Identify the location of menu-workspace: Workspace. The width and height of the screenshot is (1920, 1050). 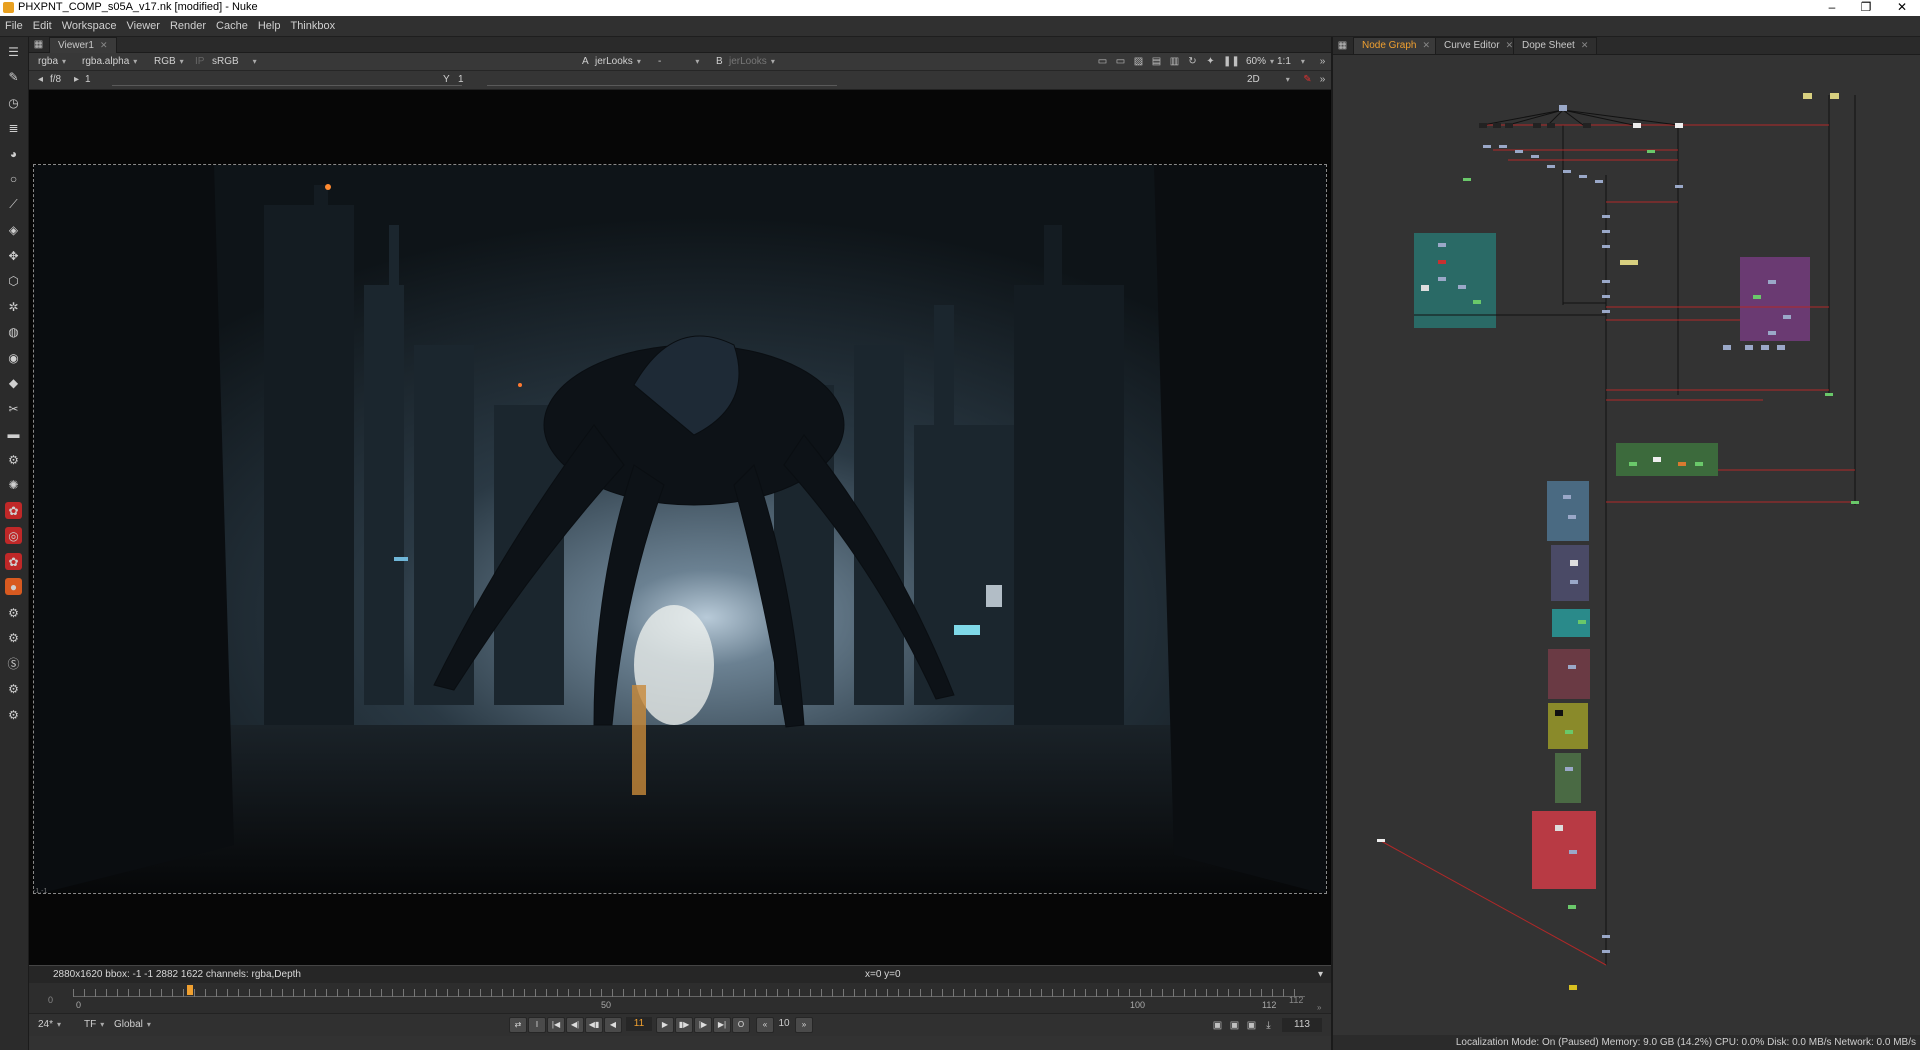
(89, 26).